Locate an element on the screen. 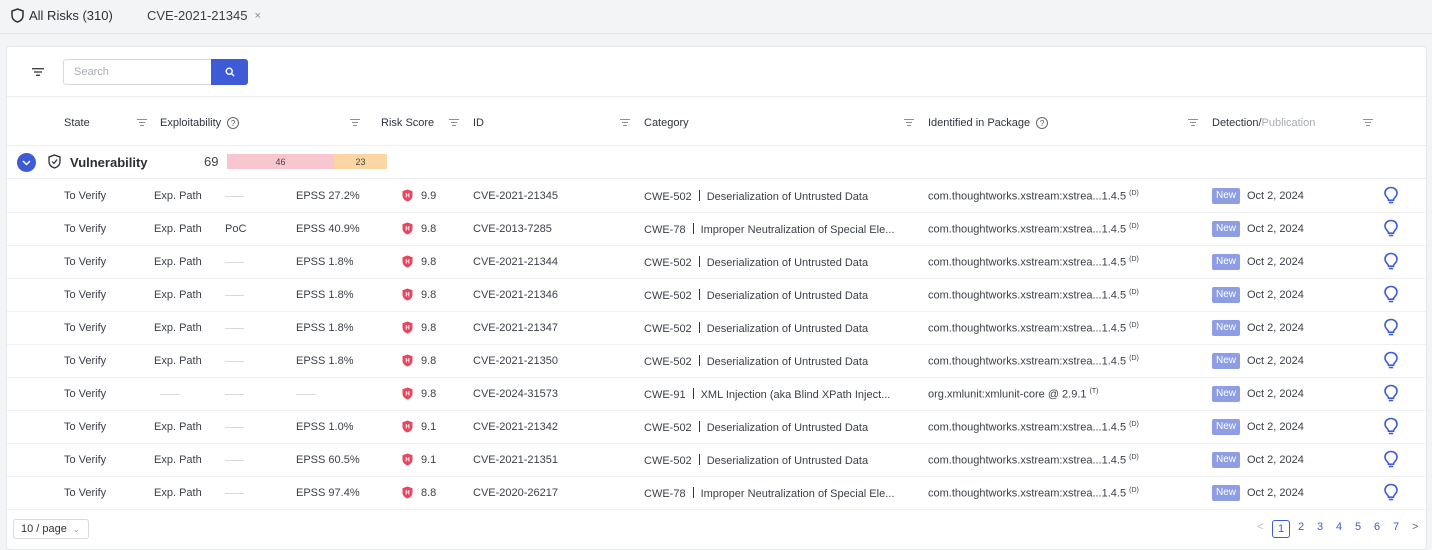 The width and height of the screenshot is (1432, 550). cve-id: CVE-2013-7285 is located at coordinates (512, 229).